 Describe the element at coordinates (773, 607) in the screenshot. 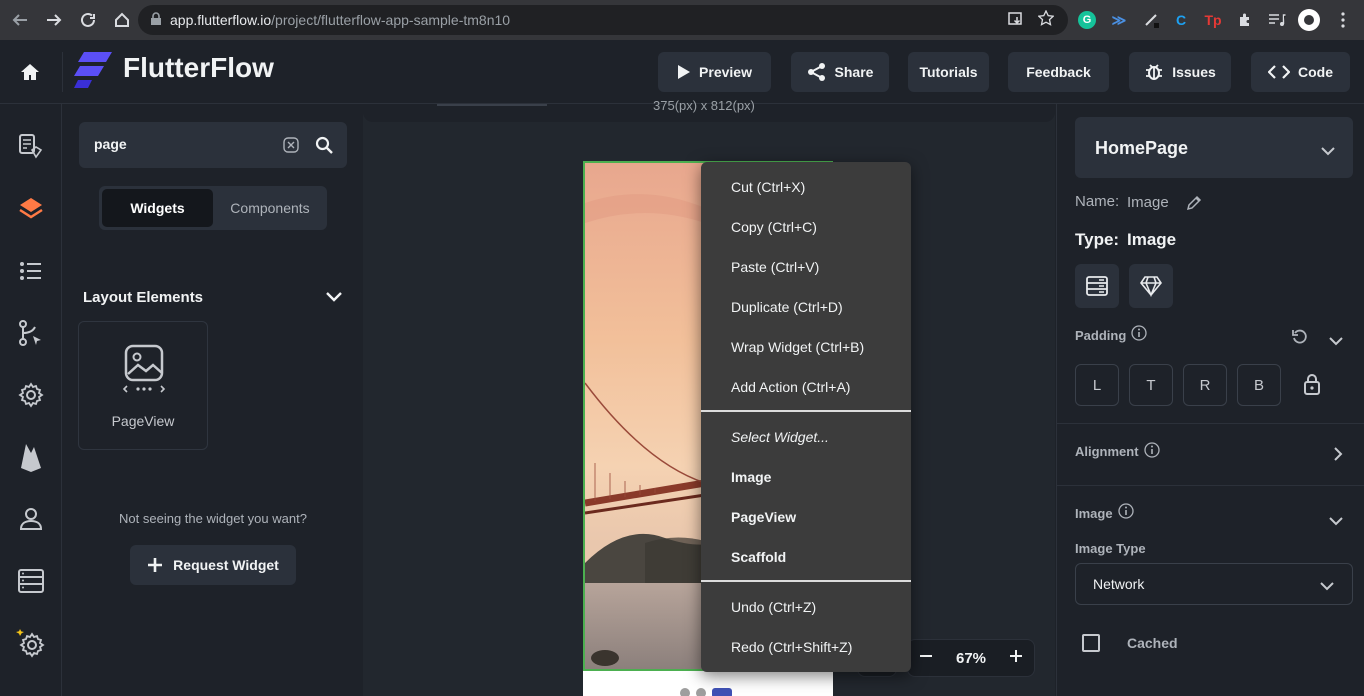

I see `menu-item-undo: Undo (Ctrl+Z)` at that location.